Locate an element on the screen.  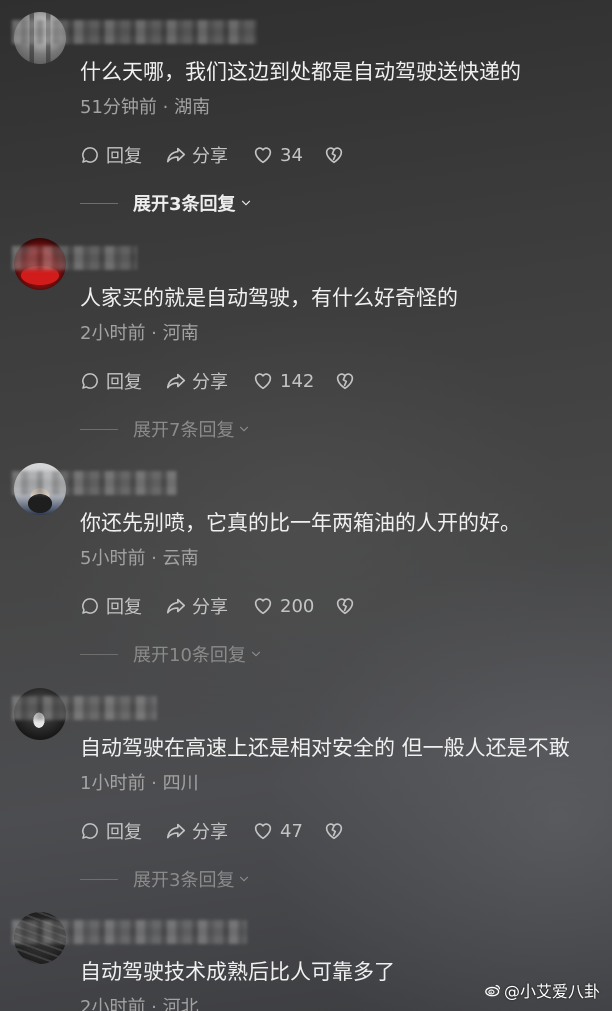
comment-meta: 1小时前 · 四川 is located at coordinates (139, 783).